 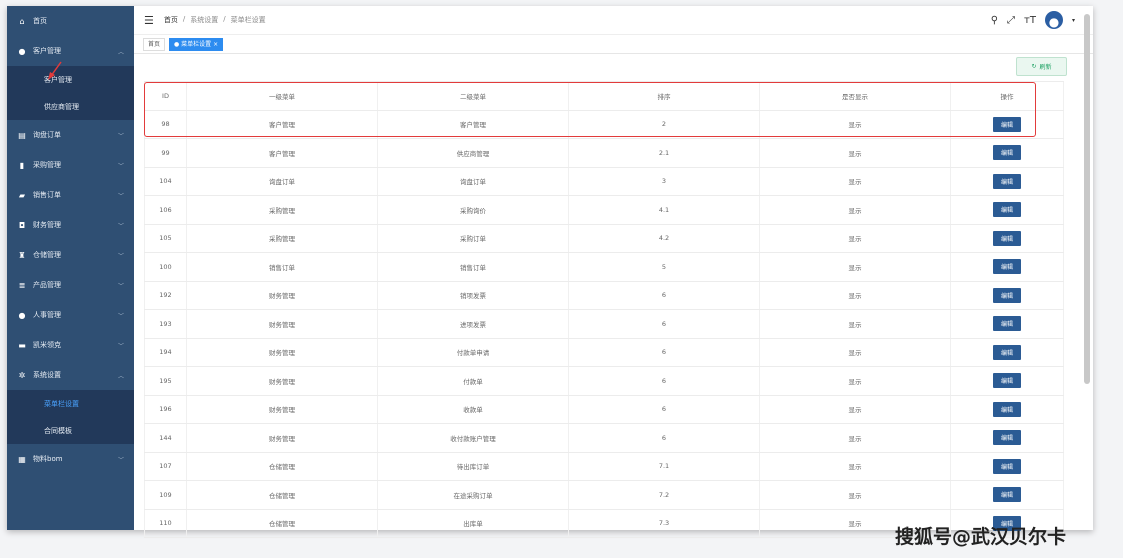 What do you see at coordinates (282, 210) in the screenshot?
I see `cell-primary-menu: 采购管理` at bounding box center [282, 210].